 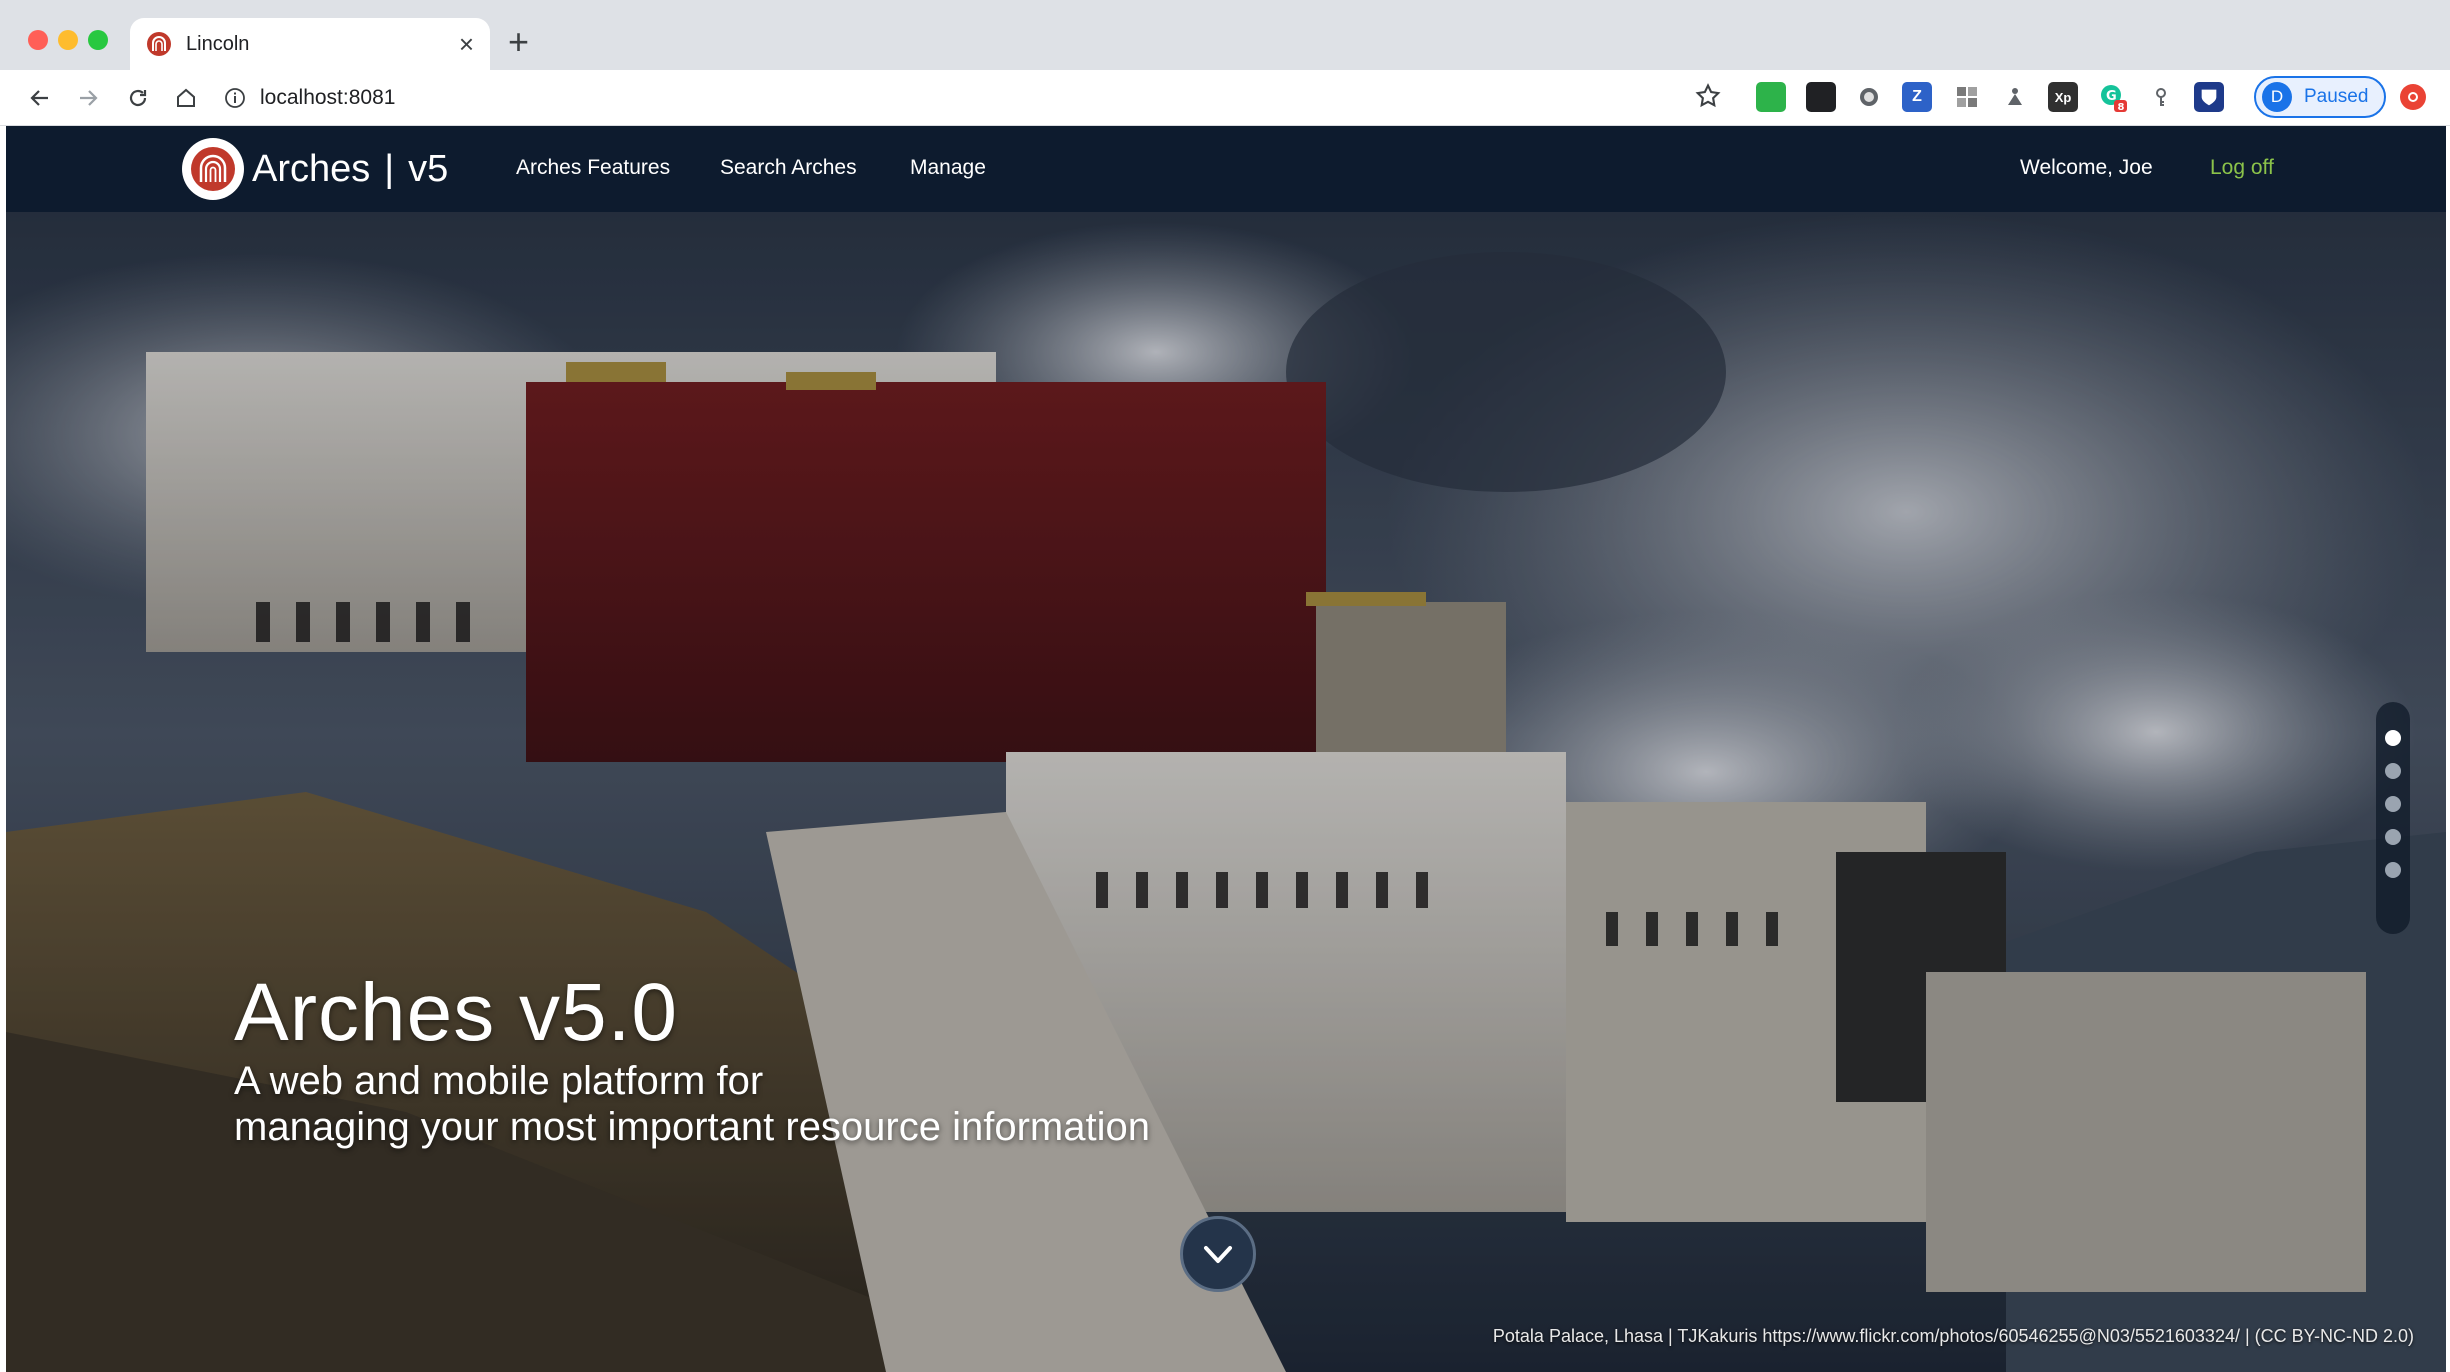 I want to click on reload-icon, so click(x=138, y=98).